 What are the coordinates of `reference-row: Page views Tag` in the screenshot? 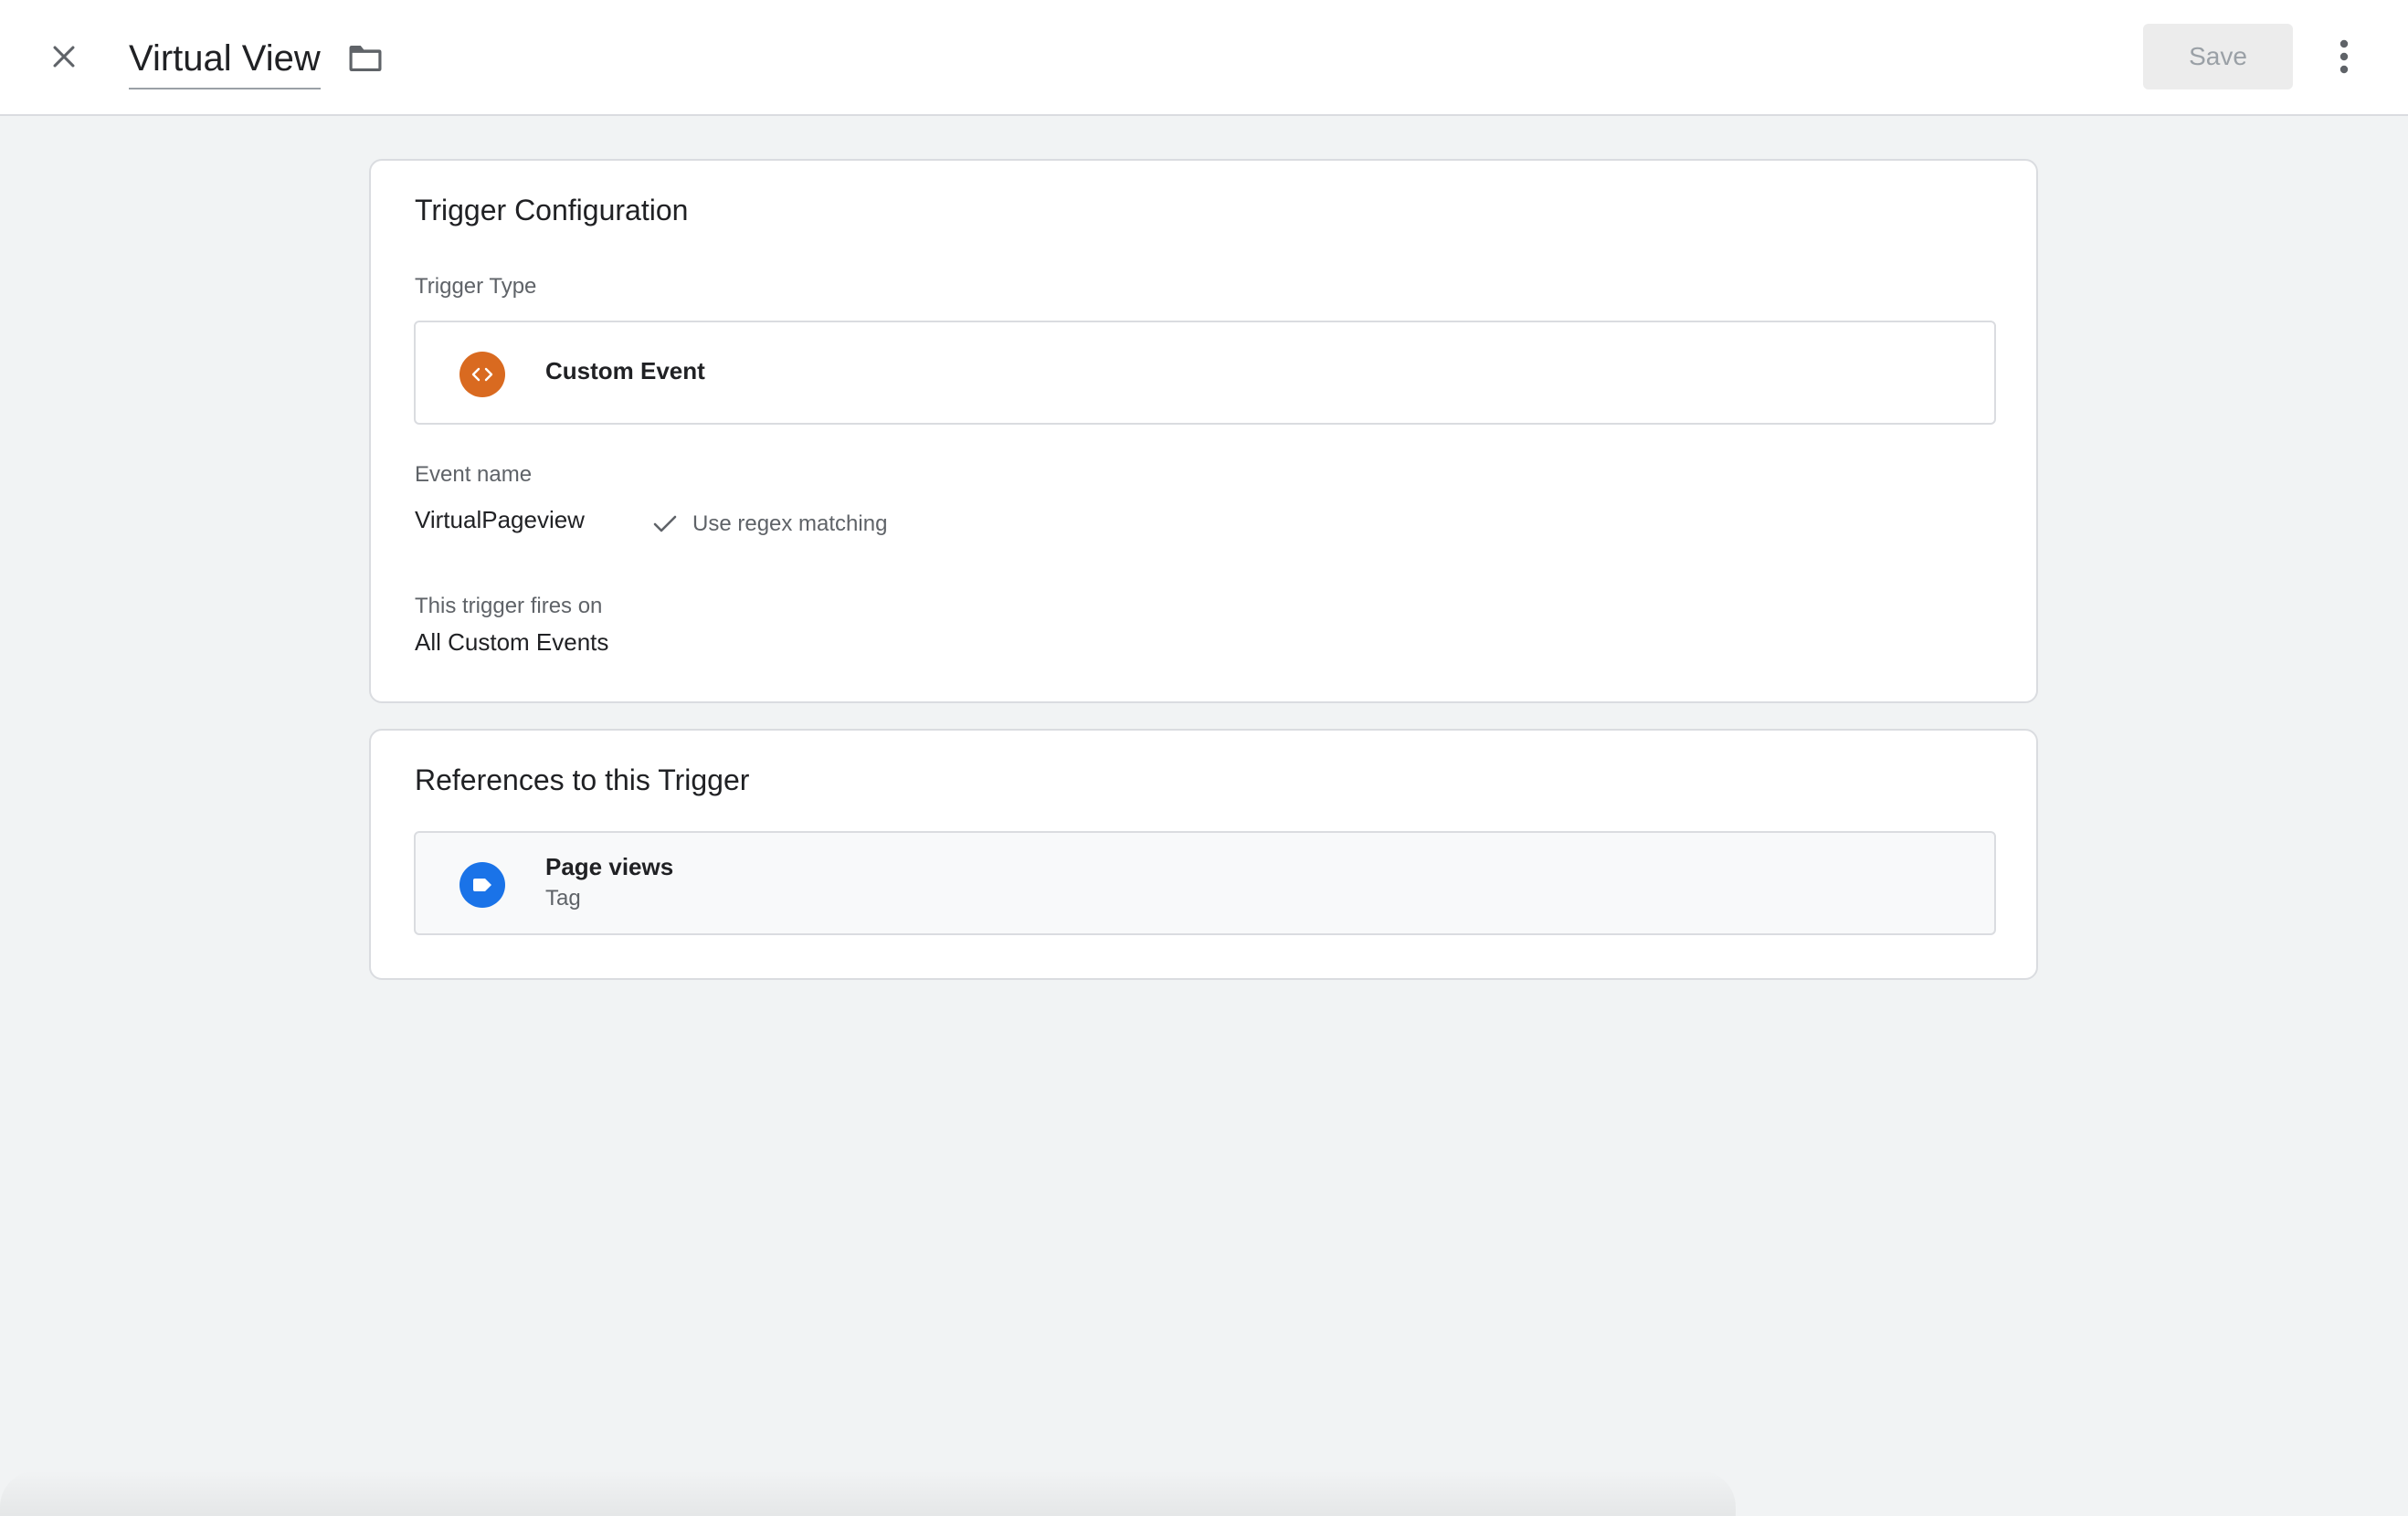 It's located at (1205, 883).